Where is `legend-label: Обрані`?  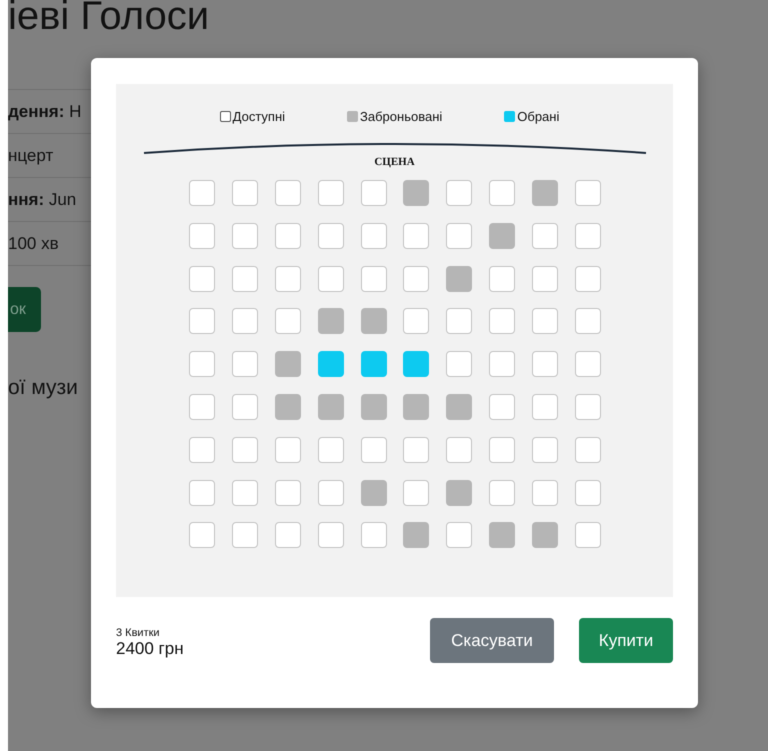 legend-label: Обрані is located at coordinates (538, 116).